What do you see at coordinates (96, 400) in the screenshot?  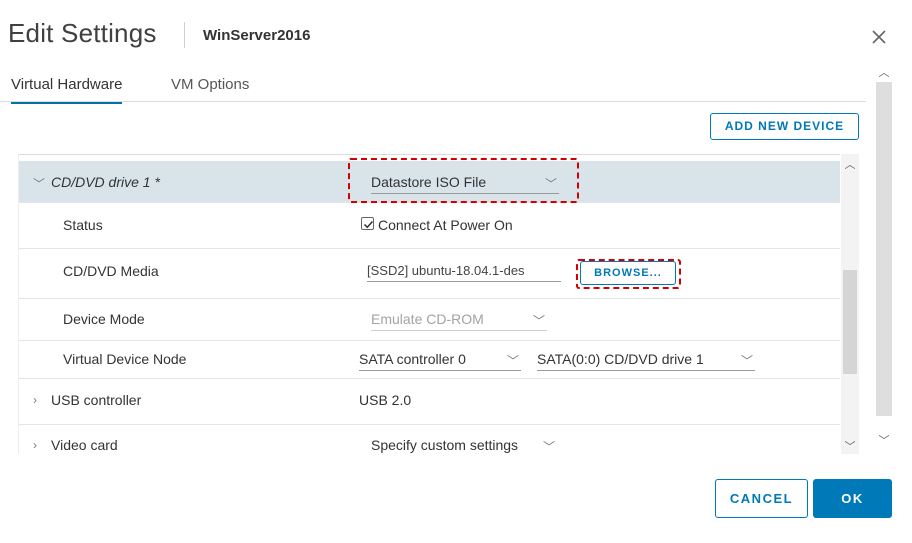 I see `usb-controller-label: USB controller` at bounding box center [96, 400].